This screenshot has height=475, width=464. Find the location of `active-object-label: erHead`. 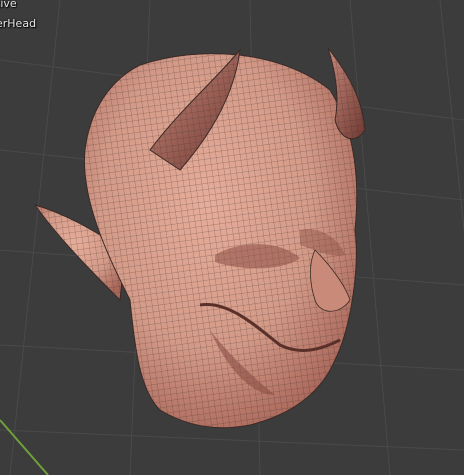

active-object-label: erHead is located at coordinates (18, 23).